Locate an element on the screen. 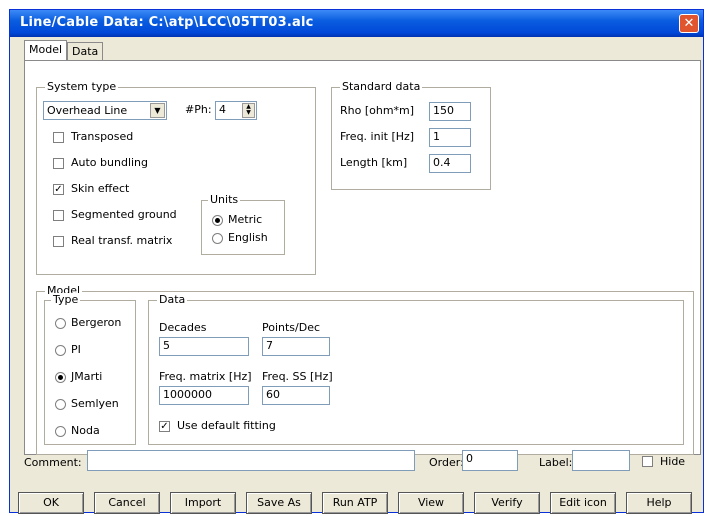  points-per-dec-input: 7 is located at coordinates (296, 346).